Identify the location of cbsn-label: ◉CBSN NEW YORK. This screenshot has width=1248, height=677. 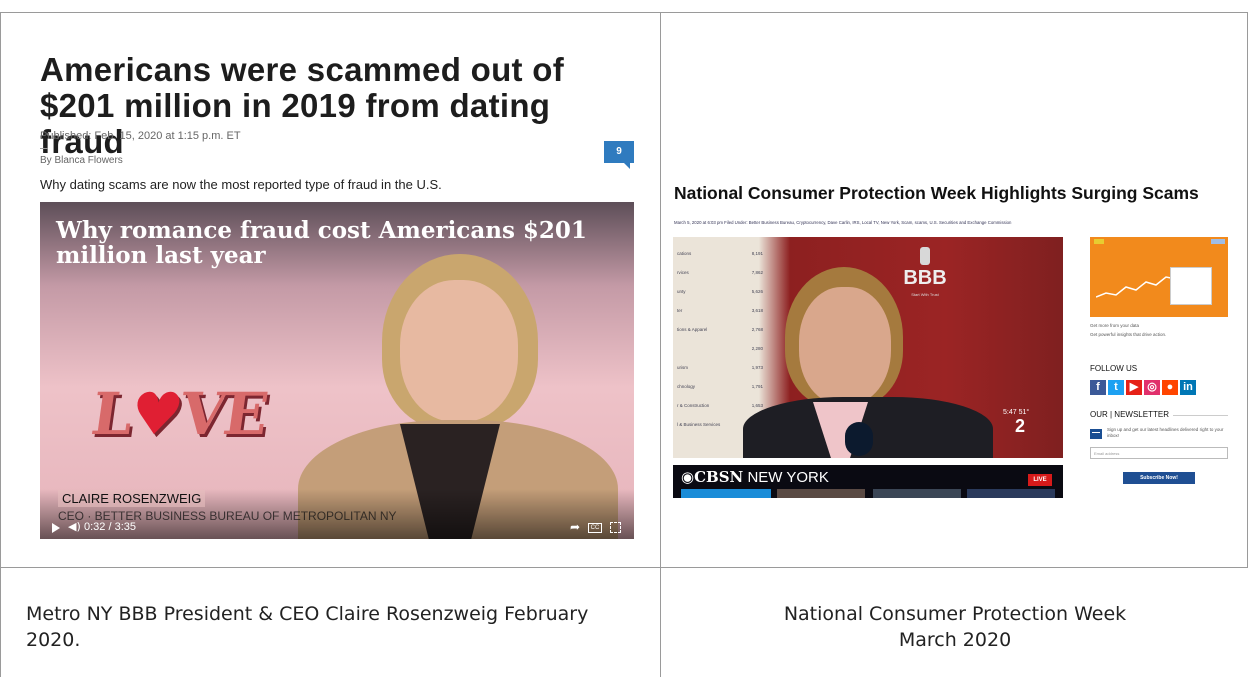
(755, 477).